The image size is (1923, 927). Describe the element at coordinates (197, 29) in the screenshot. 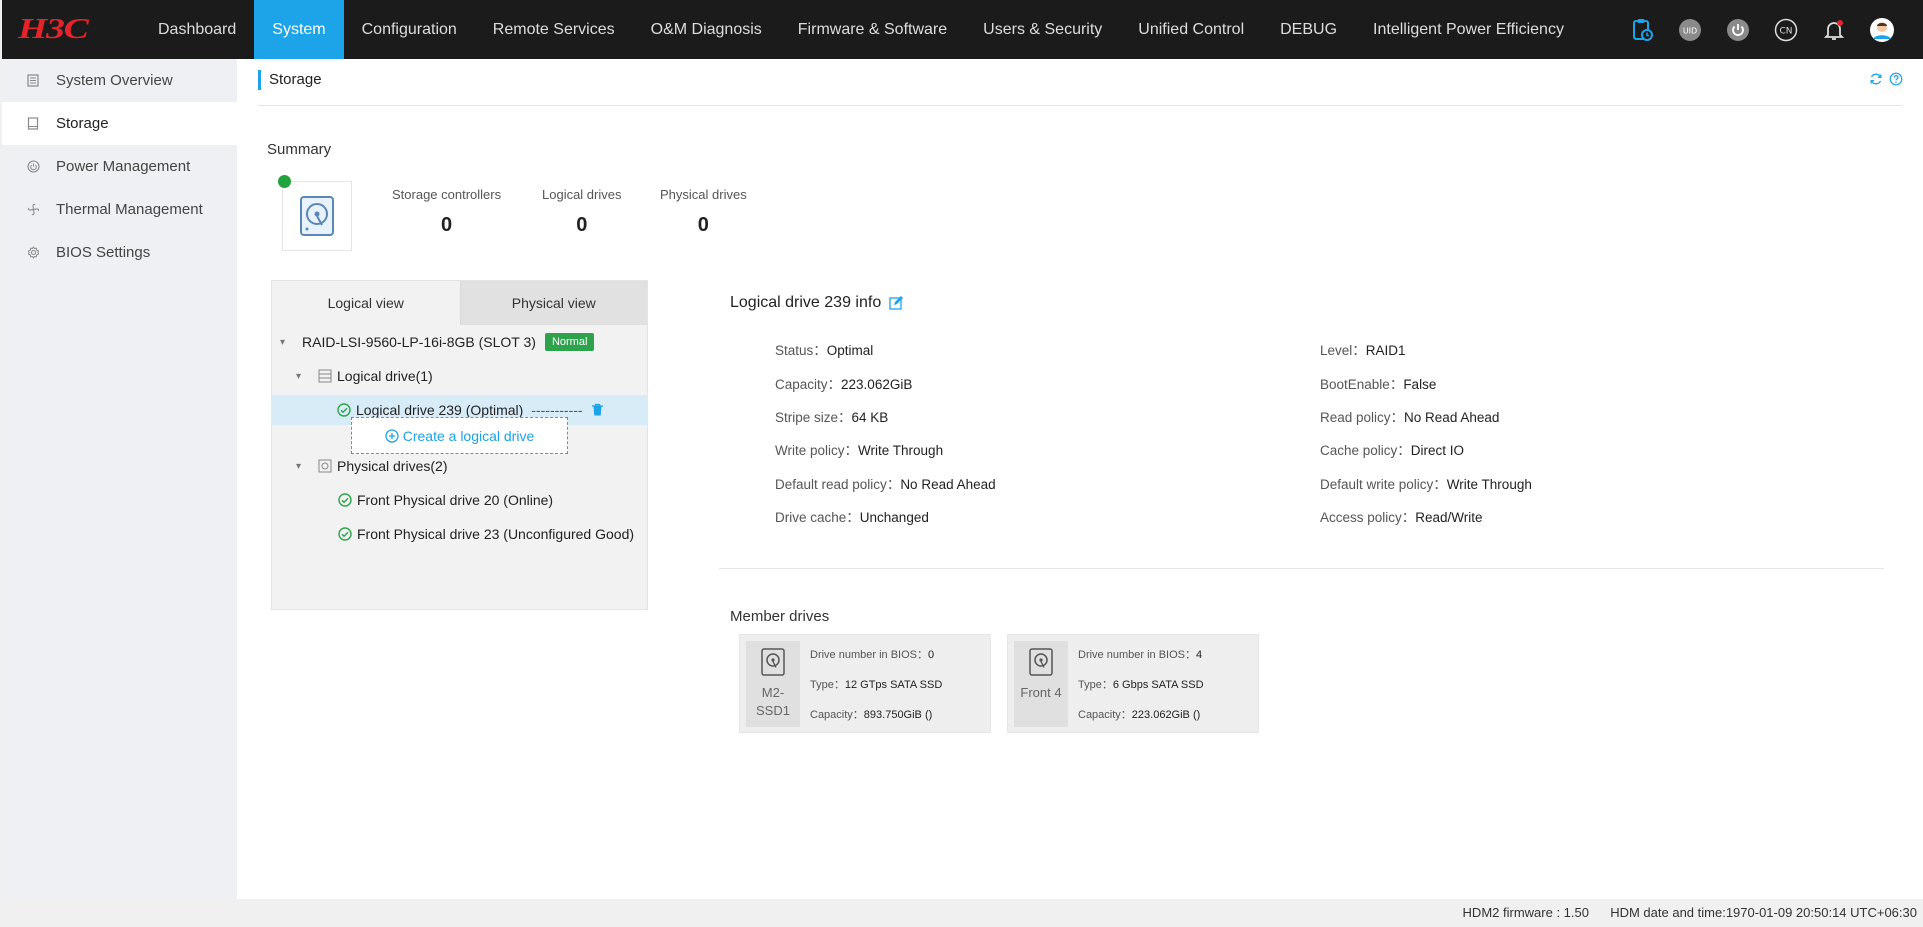

I see `nav-dashboard: Dashboard` at that location.